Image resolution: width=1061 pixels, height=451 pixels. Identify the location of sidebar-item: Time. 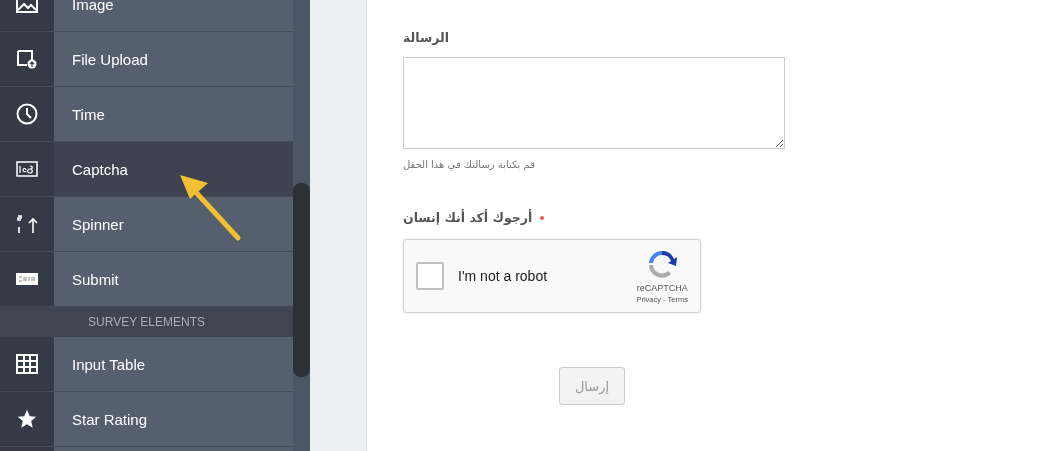
(146, 114).